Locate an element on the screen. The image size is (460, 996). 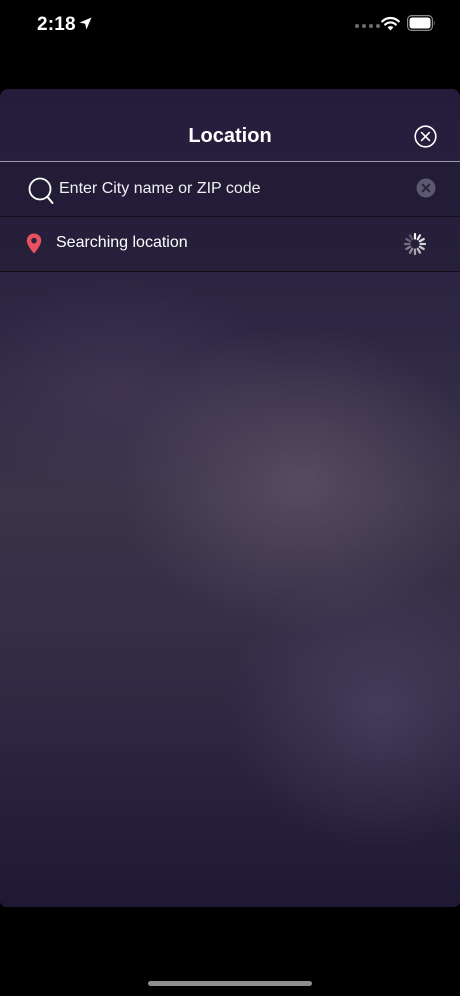
search-icon is located at coordinates (41, 190).